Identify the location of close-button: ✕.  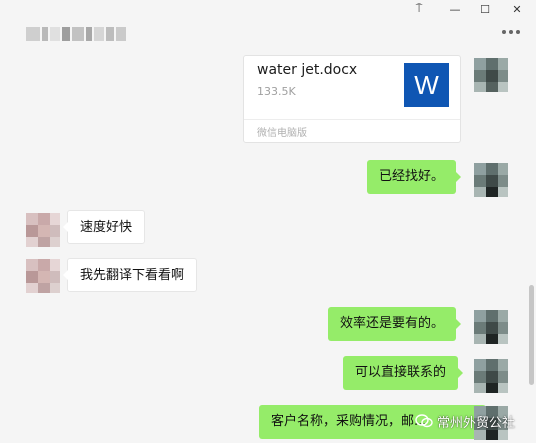
(517, 9).